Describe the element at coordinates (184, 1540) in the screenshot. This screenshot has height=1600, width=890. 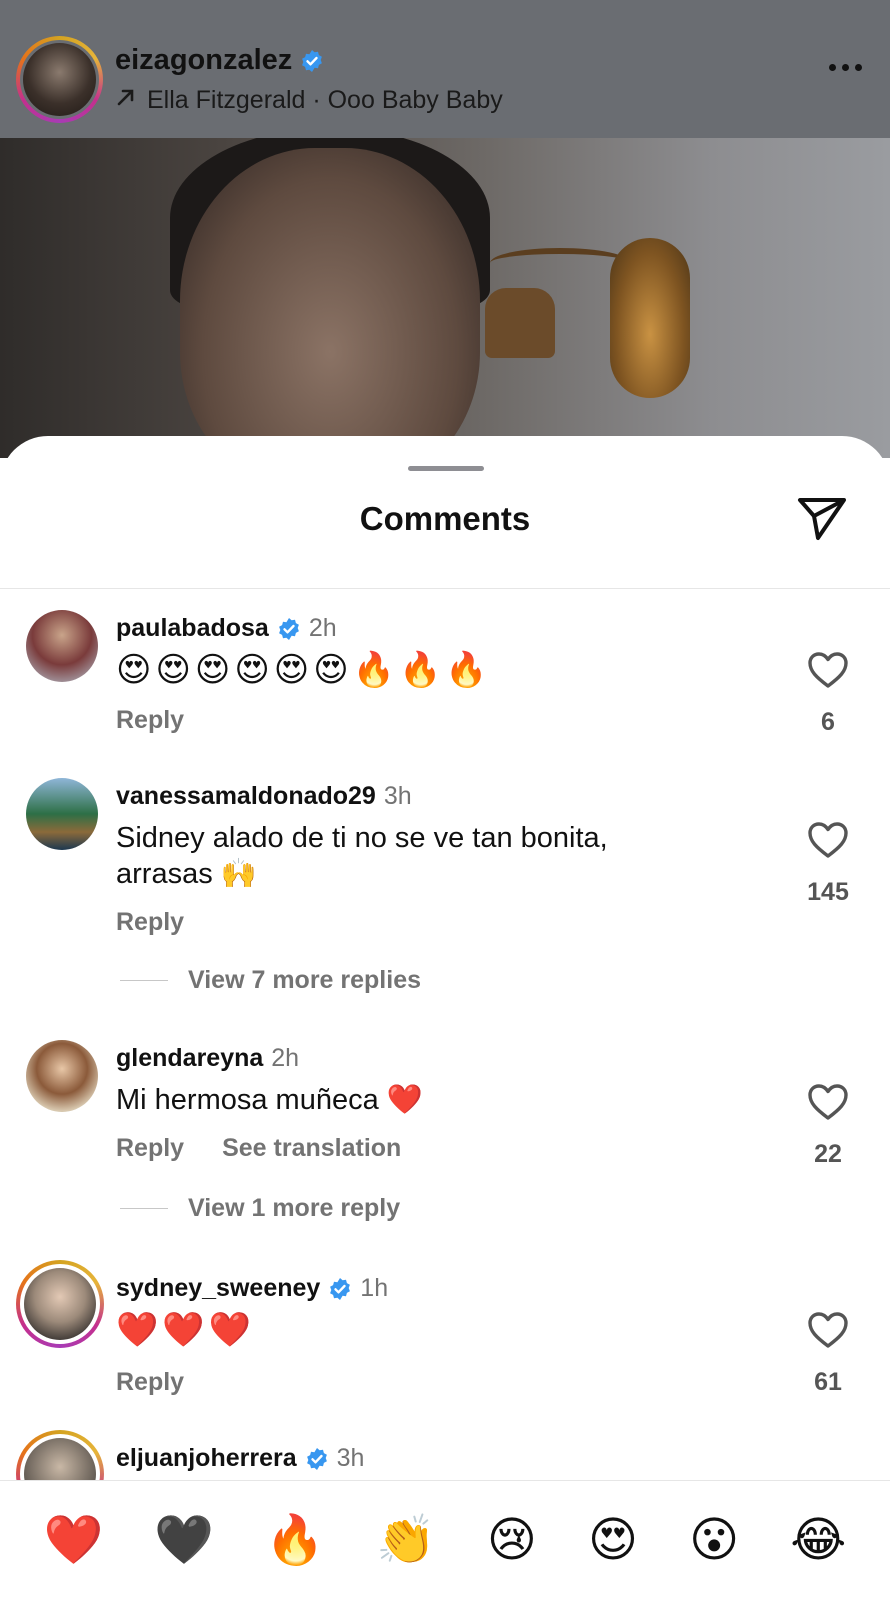
I see `reaction-black-heart: 🖤` at that location.